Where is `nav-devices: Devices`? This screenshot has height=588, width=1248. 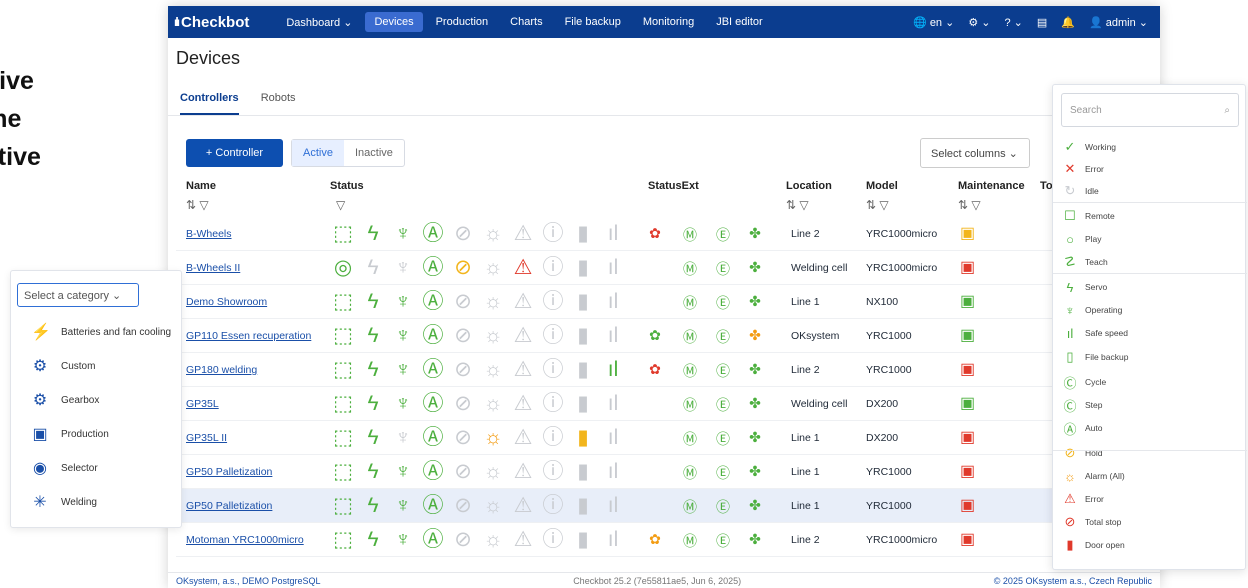
nav-devices: Devices is located at coordinates (394, 22).